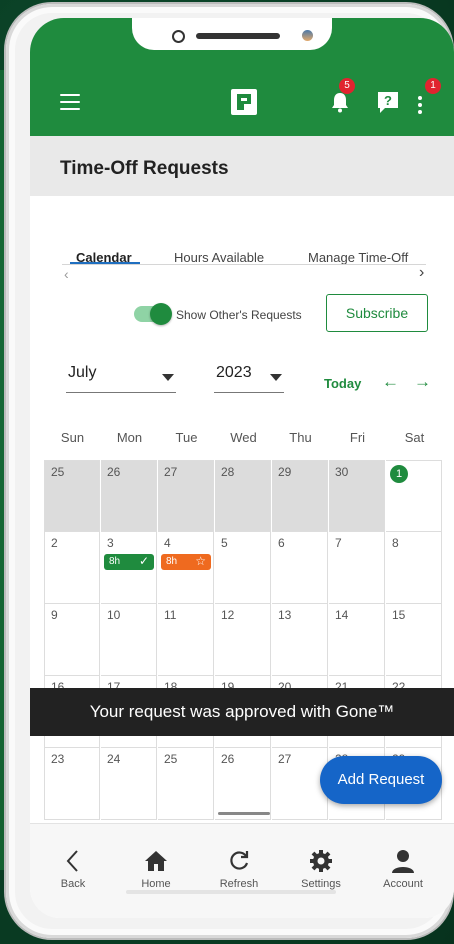 The height and width of the screenshot is (944, 454). What do you see at coordinates (300, 640) in the screenshot?
I see `calendar-day: 13` at bounding box center [300, 640].